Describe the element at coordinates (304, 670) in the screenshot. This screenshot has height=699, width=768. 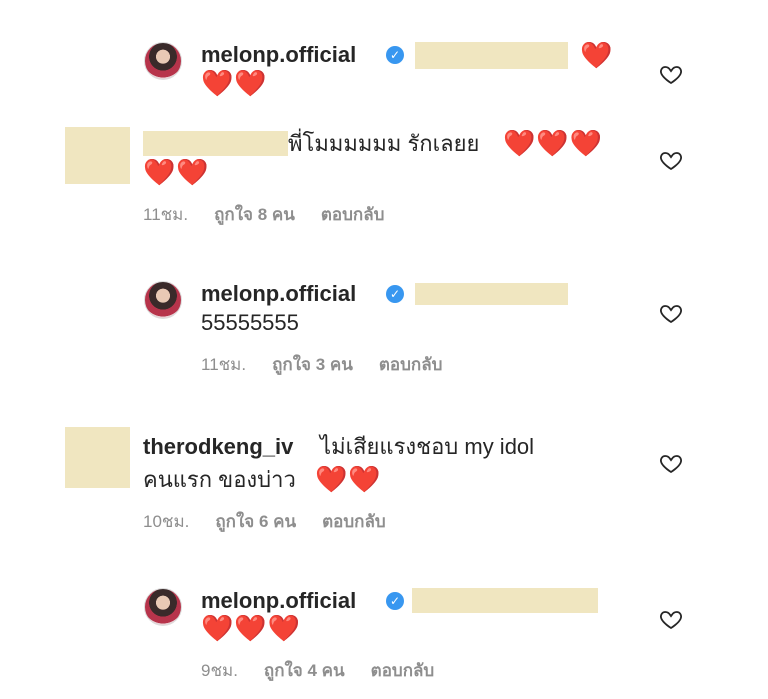
I see `likes-count: ถูกใจ 4 คน` at that location.